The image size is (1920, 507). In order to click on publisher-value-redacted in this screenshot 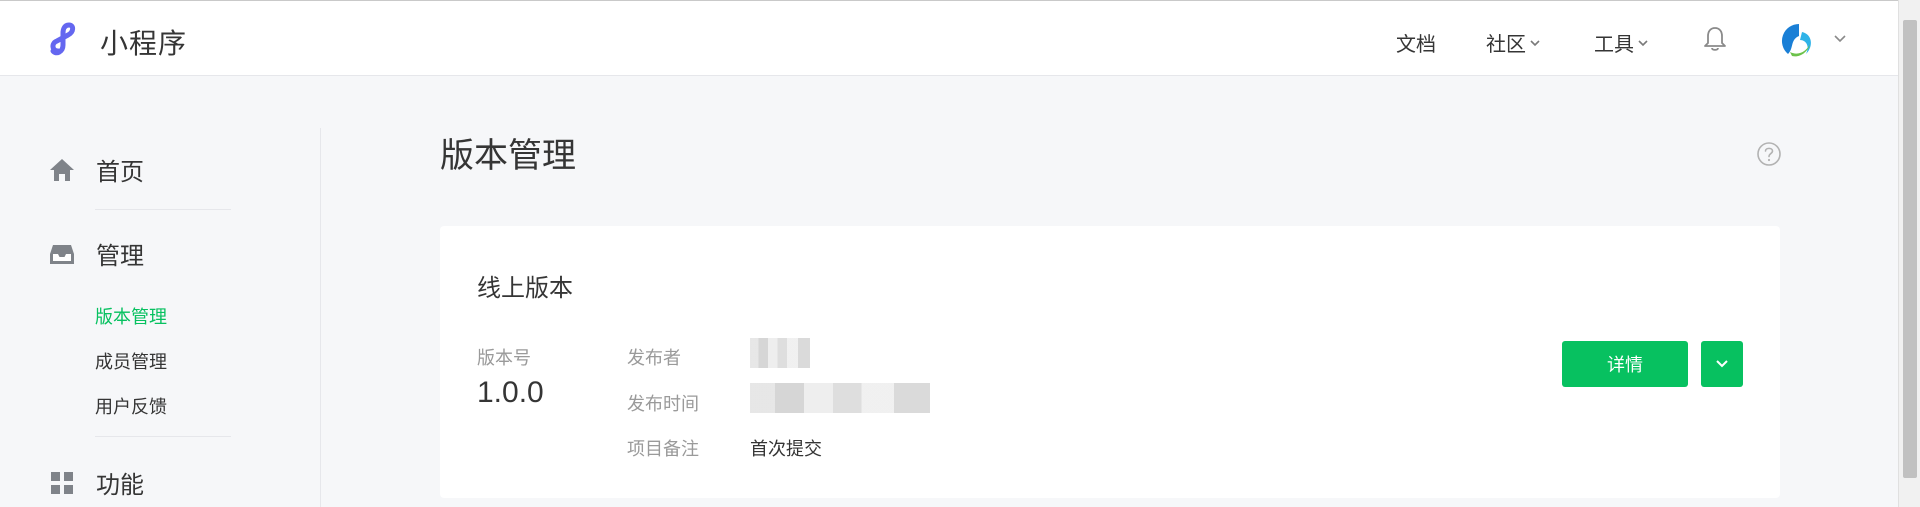, I will do `click(780, 353)`.